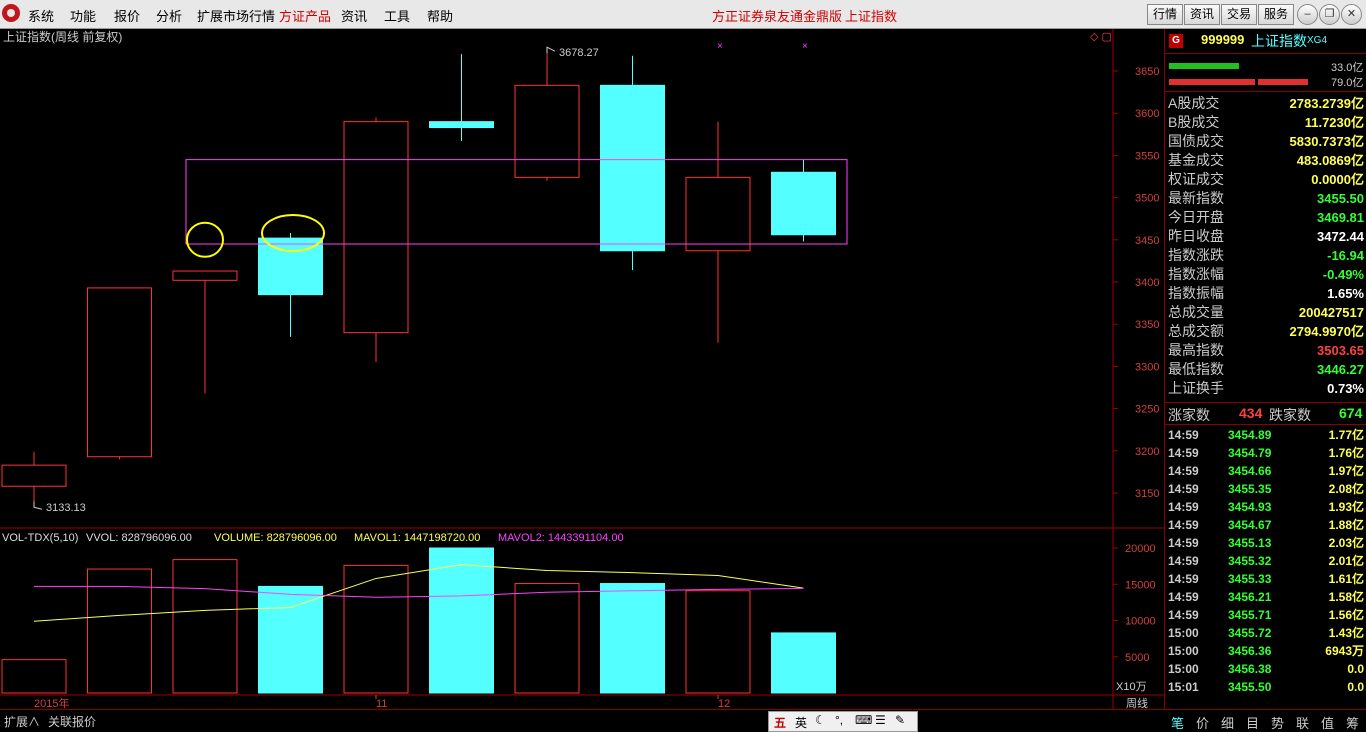 The image size is (1366, 732). I want to click on quote-value: -0.49%, so click(1343, 274).